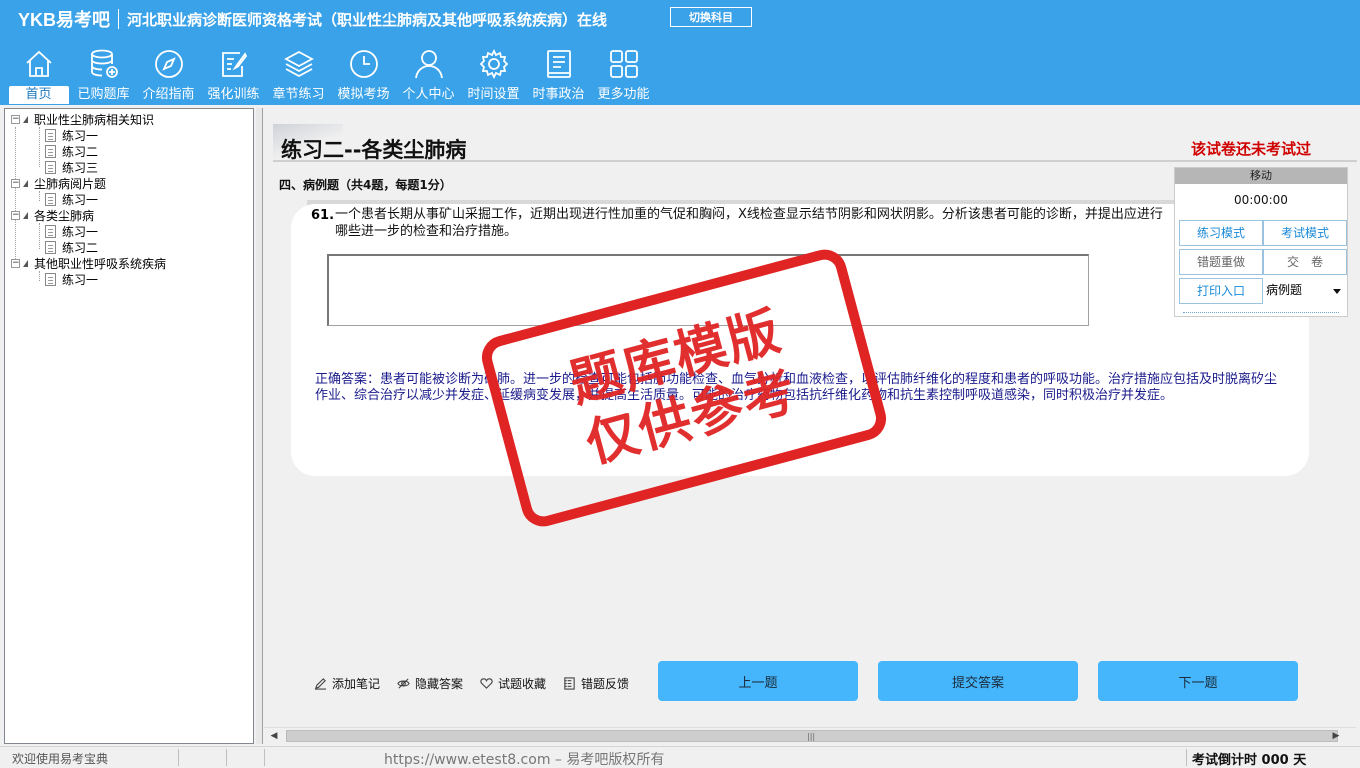  What do you see at coordinates (365, 185) in the screenshot?
I see `section-title: 四、病例题（共4题，每题1分）` at bounding box center [365, 185].